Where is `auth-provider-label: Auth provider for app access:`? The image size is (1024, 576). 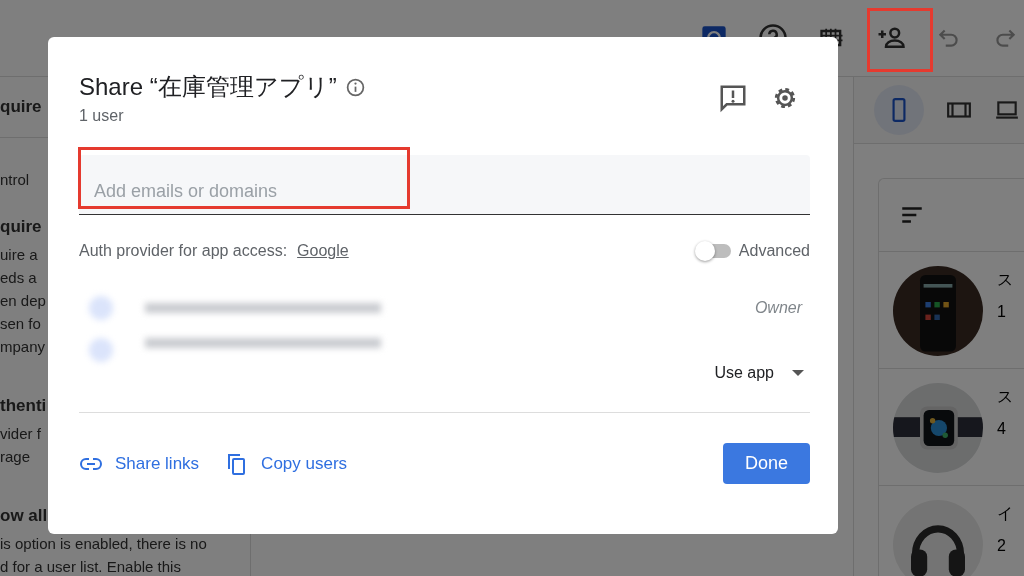
auth-provider-label: Auth provider for app access: is located at coordinates (183, 251).